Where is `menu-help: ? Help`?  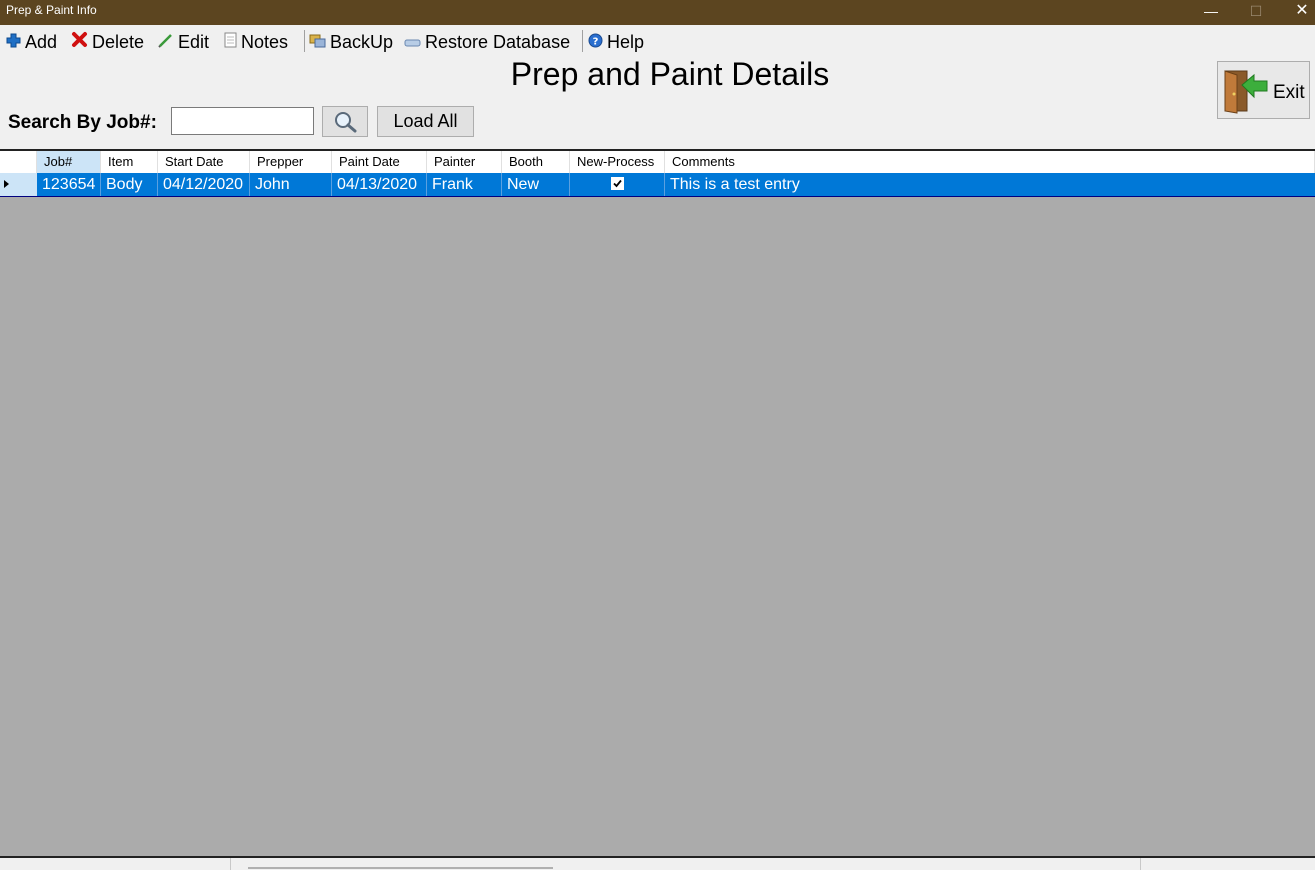 menu-help: ? Help is located at coordinates (616, 42).